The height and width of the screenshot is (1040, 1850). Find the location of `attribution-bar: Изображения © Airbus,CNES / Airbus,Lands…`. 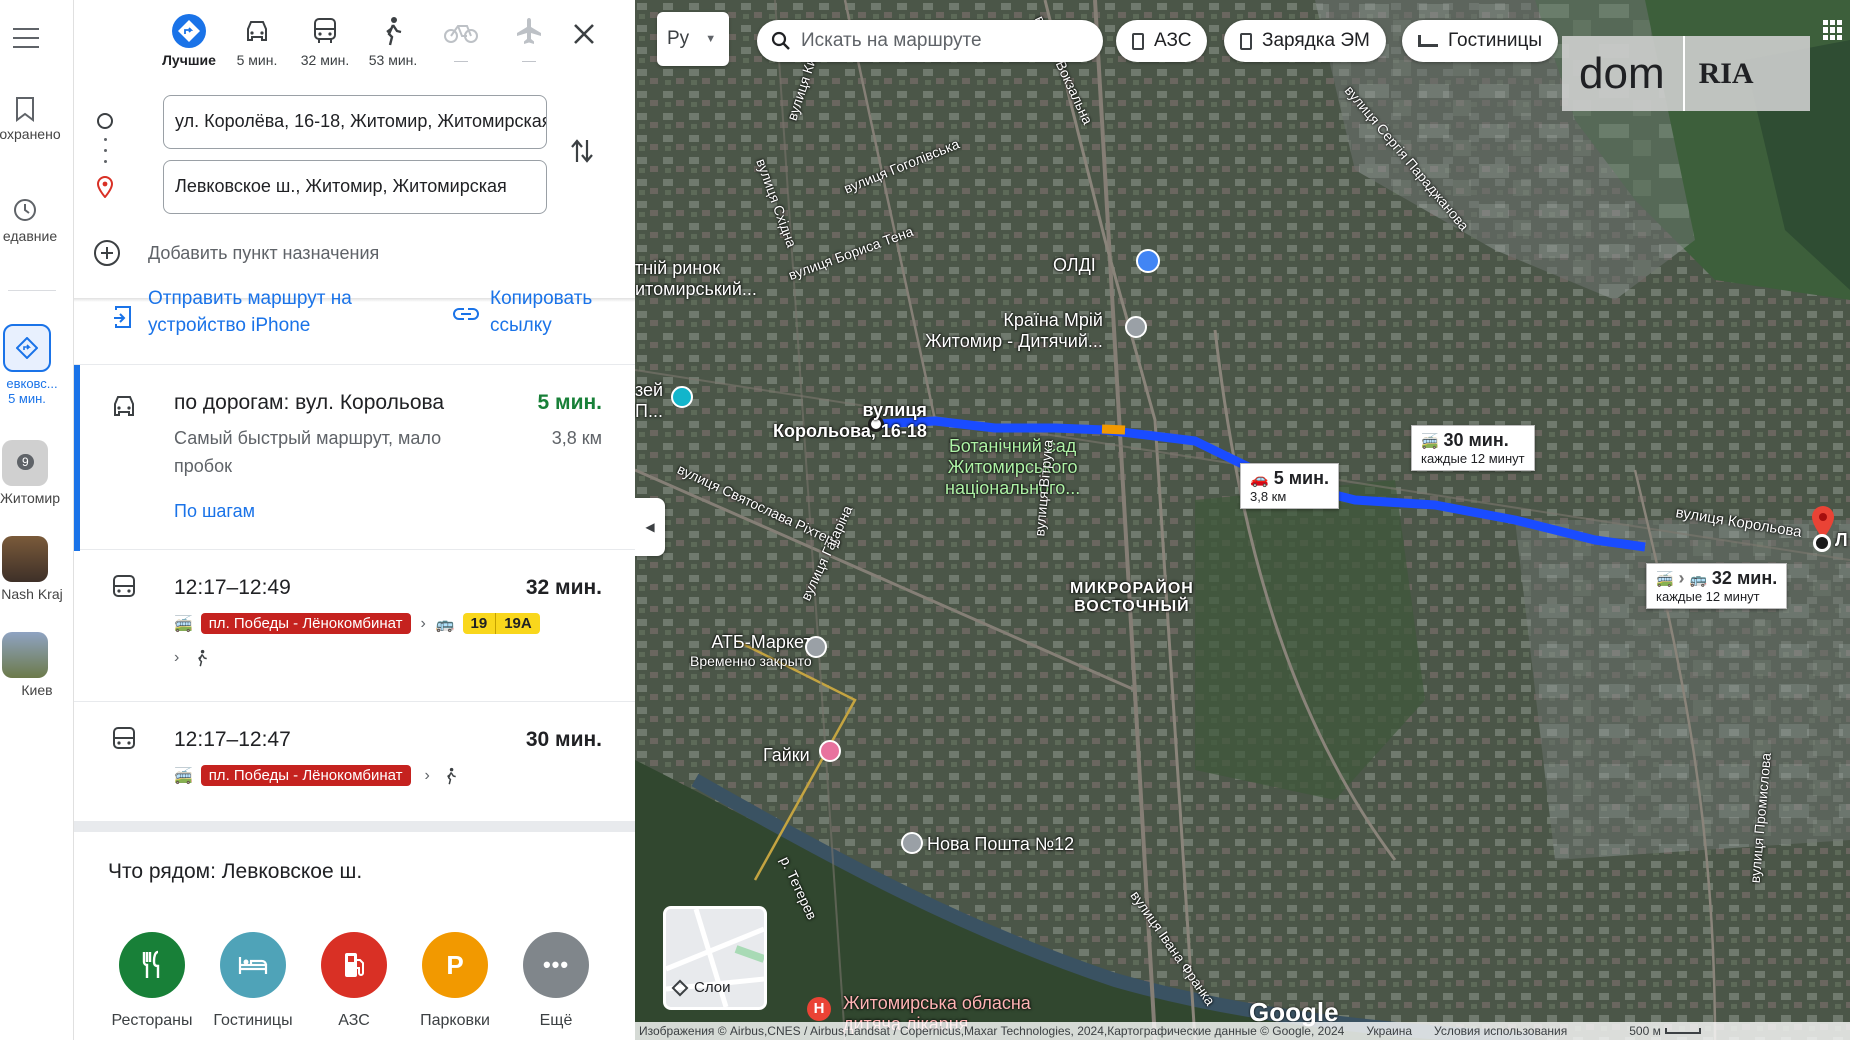

attribution-bar: Изображения © Airbus,CNES / Airbus,Lands… is located at coordinates (1242, 1031).